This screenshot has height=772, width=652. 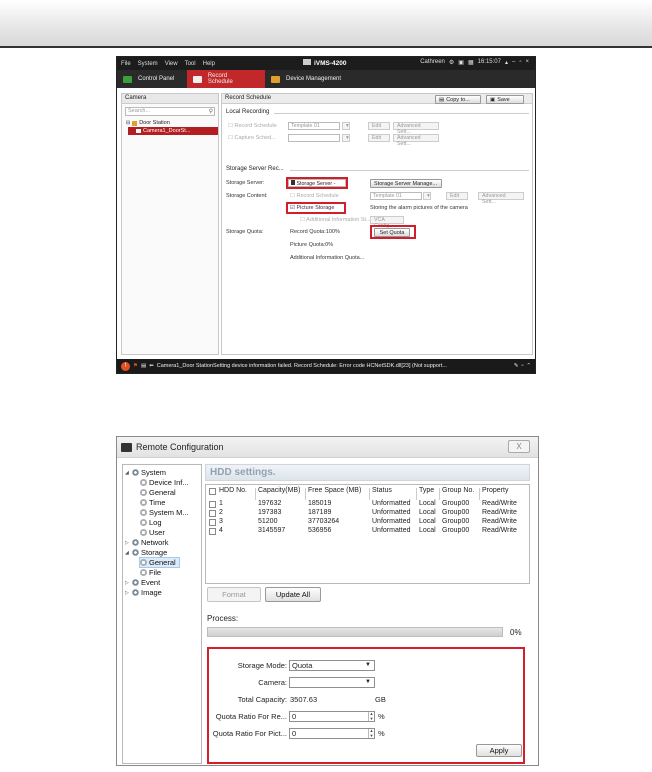 I want to click on pin-icon: ▴, so click(x=506, y=62).